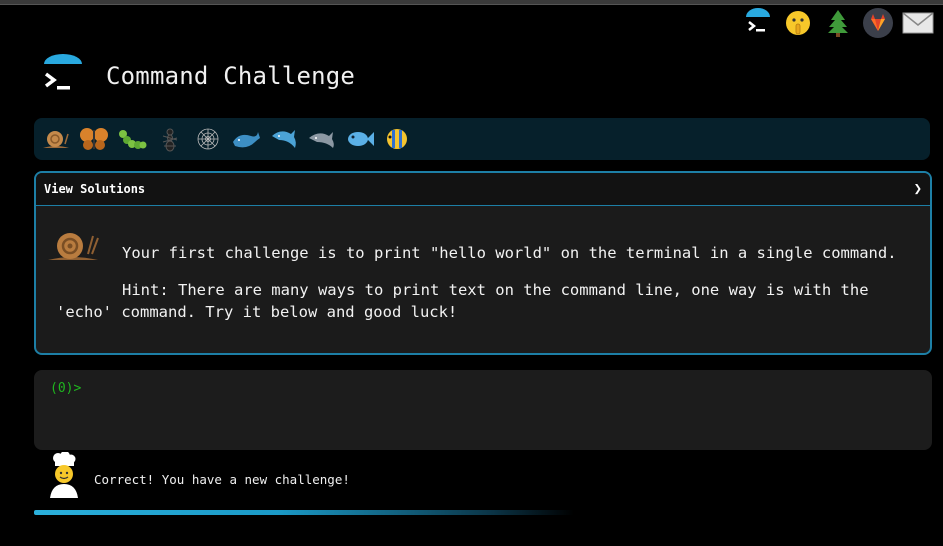  Describe the element at coordinates (304, 512) in the screenshot. I see `progress-bar` at that location.